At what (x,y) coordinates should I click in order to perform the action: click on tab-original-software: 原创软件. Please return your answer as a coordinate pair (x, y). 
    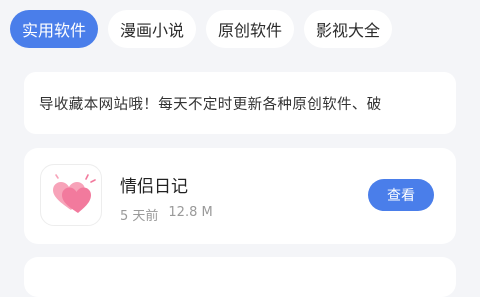
    Looking at the image, I should click on (250, 29).